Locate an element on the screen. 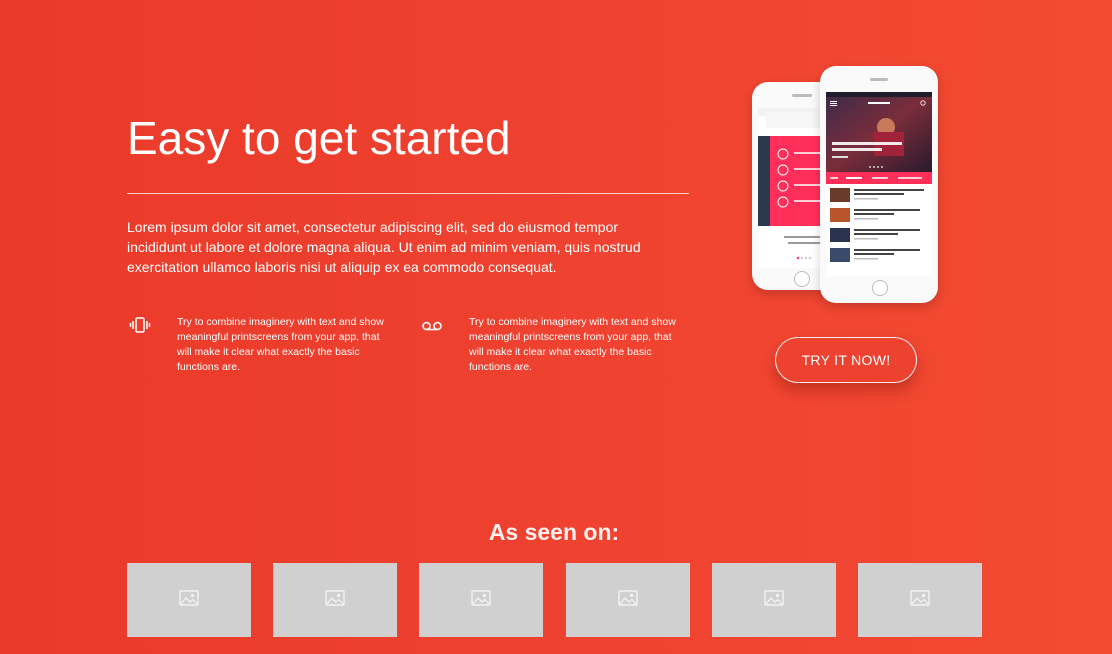 This screenshot has height=654, width=1112. phone-screen is located at coordinates (879, 184).